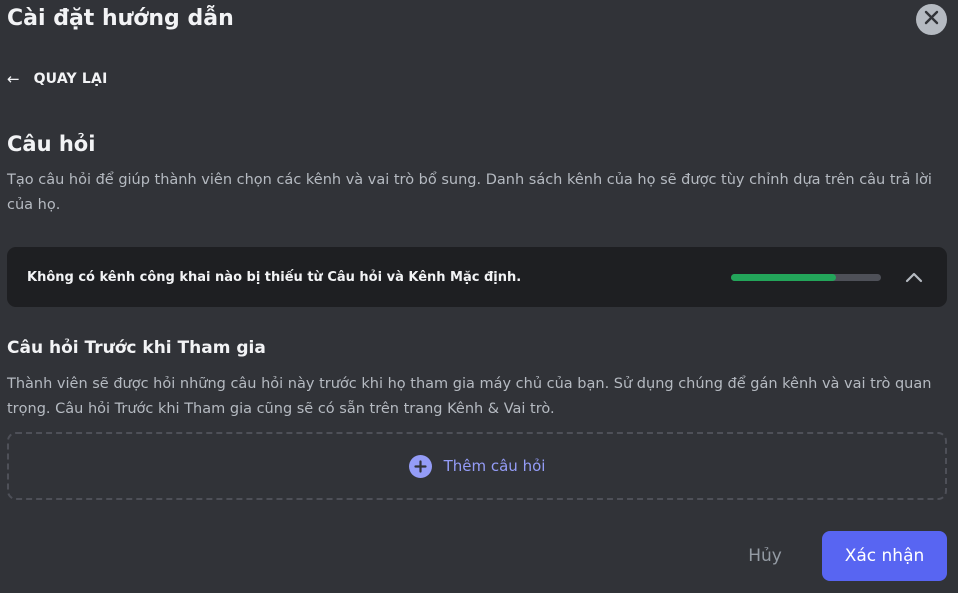 The height and width of the screenshot is (593, 958). I want to click on close-button, so click(931, 19).